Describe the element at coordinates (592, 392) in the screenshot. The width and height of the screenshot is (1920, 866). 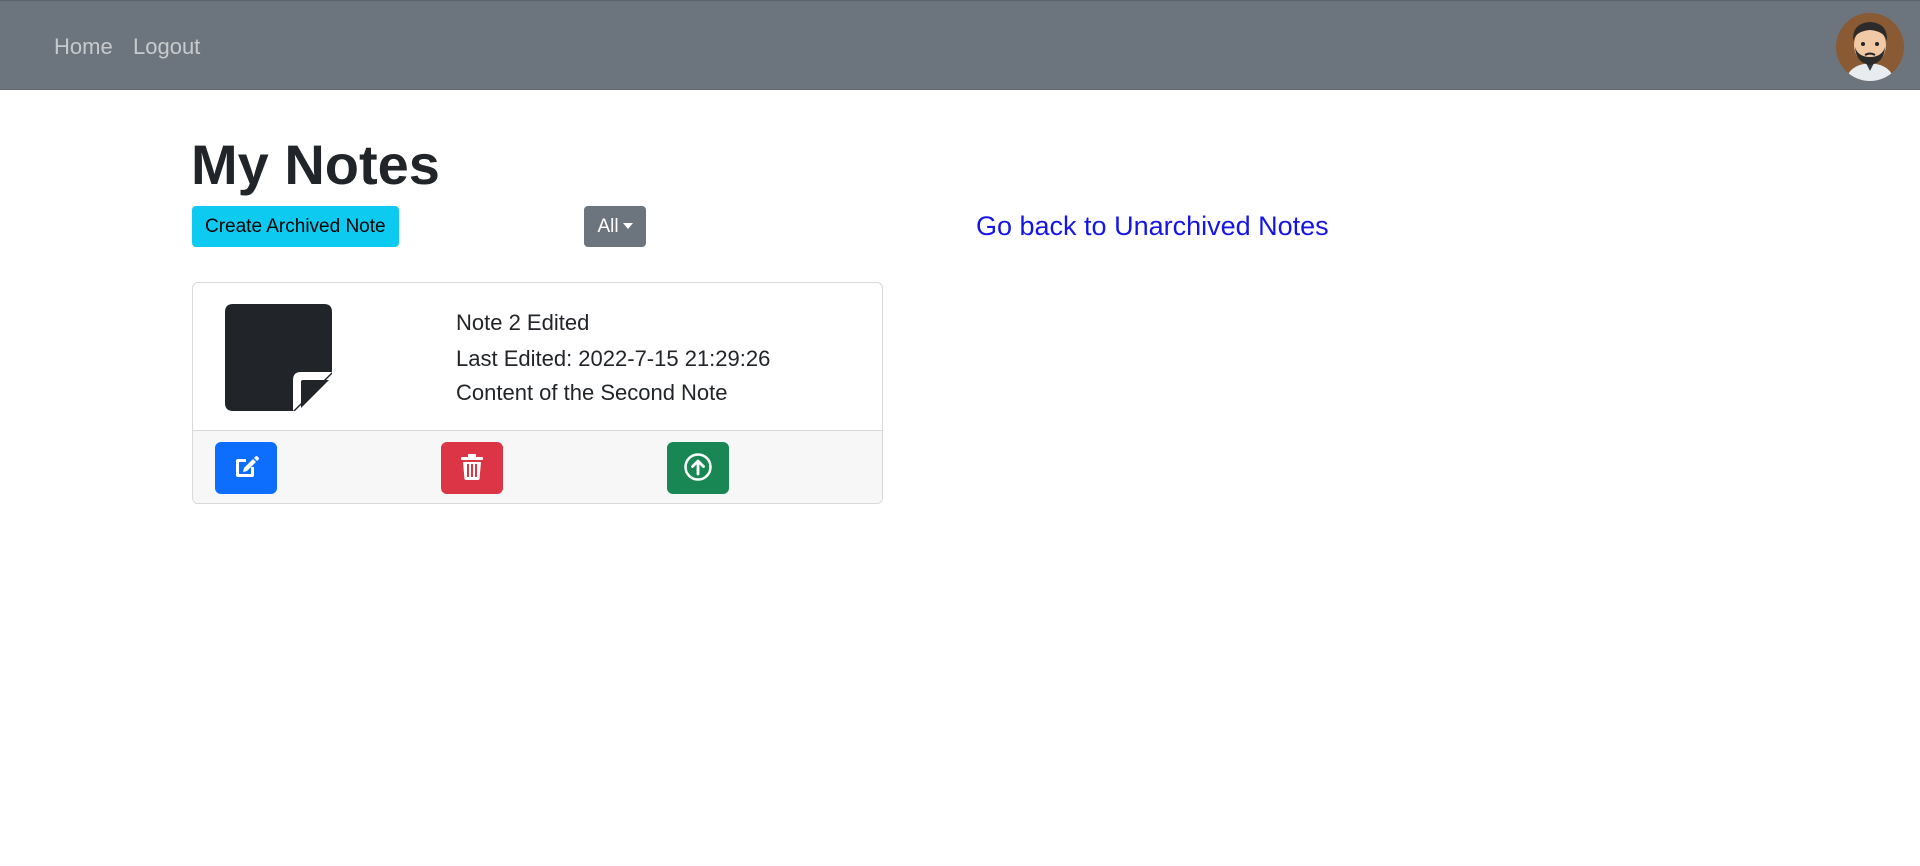
I see `note-content: Content of the Second Note` at that location.